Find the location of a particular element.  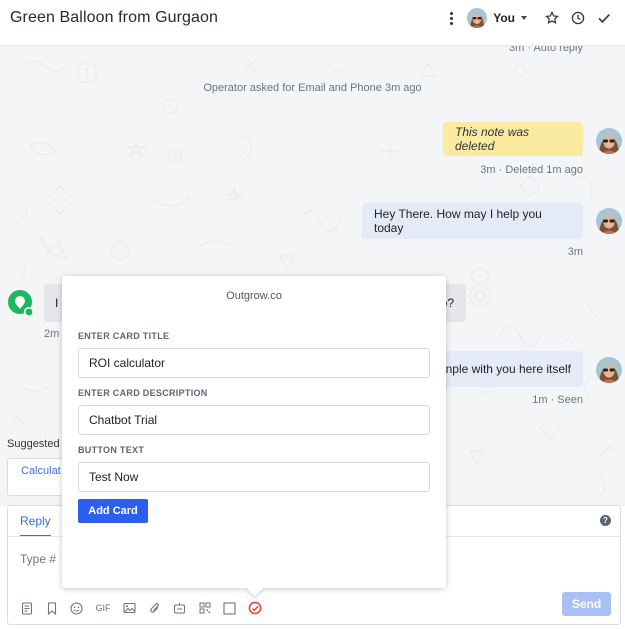

agent-message-text: Hey There. How may I help you today is located at coordinates (458, 221).